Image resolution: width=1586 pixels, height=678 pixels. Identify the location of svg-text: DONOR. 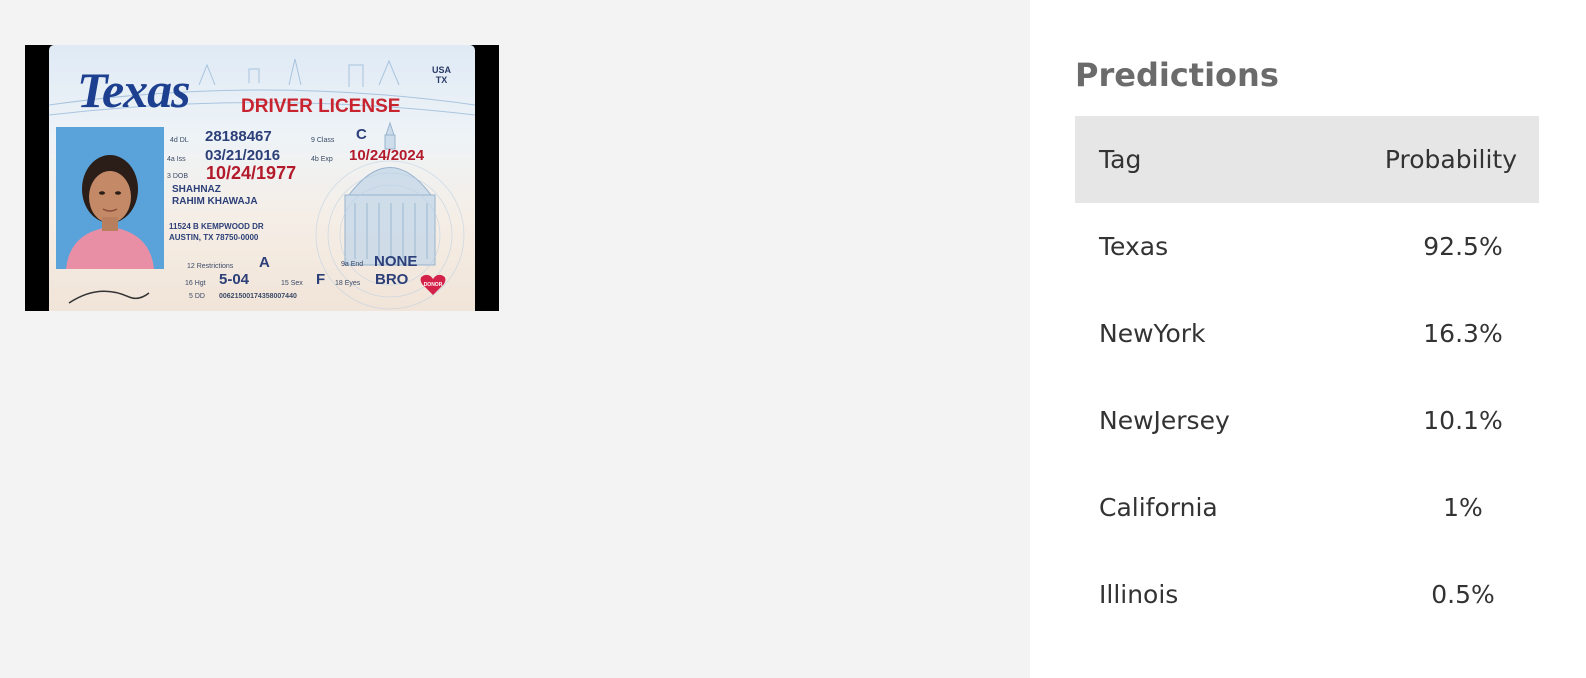
(433, 285).